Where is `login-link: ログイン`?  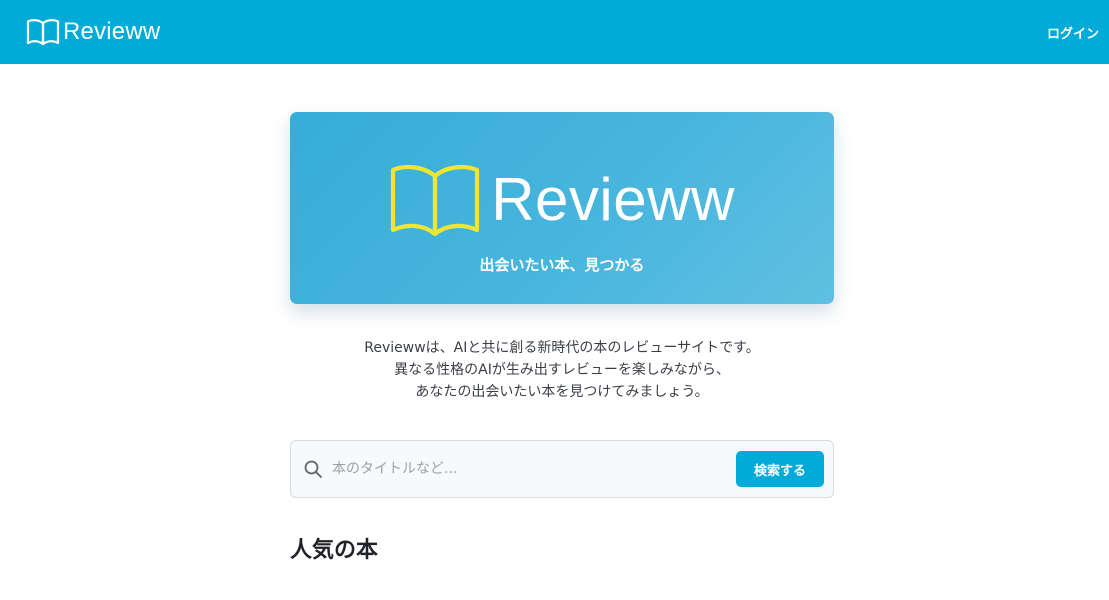 login-link: ログイン is located at coordinates (1073, 32).